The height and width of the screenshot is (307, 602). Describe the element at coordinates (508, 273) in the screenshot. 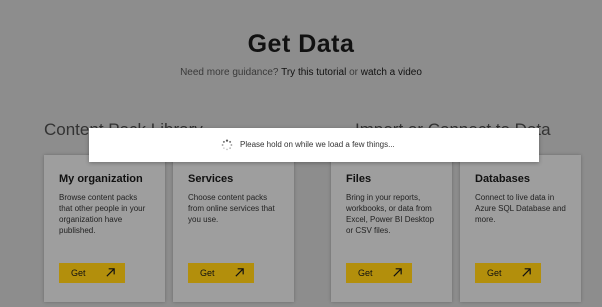

I see `get-databases-button: Get` at that location.